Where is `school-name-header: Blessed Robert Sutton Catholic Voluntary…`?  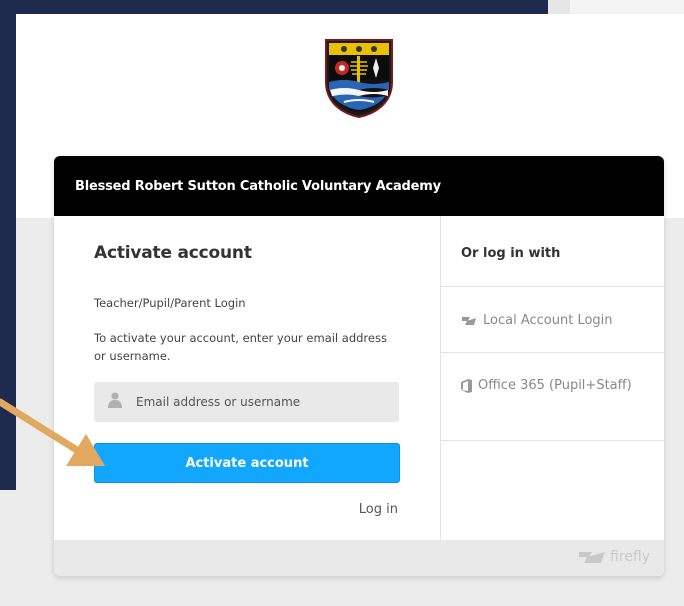
school-name-header: Blessed Robert Sutton Catholic Voluntary… is located at coordinates (359, 186).